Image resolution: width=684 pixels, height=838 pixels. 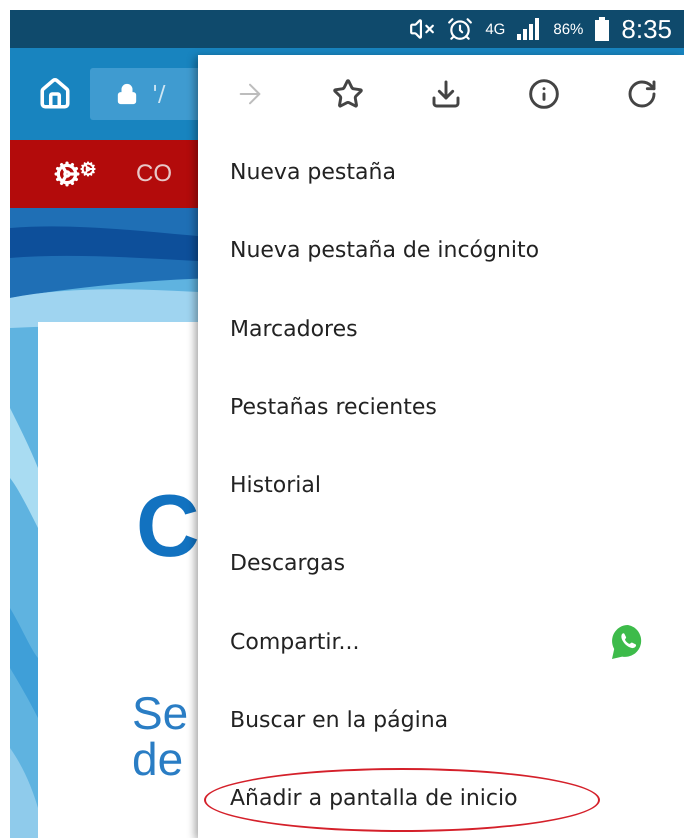 What do you see at coordinates (446, 94) in the screenshot?
I see `download-icon` at bounding box center [446, 94].